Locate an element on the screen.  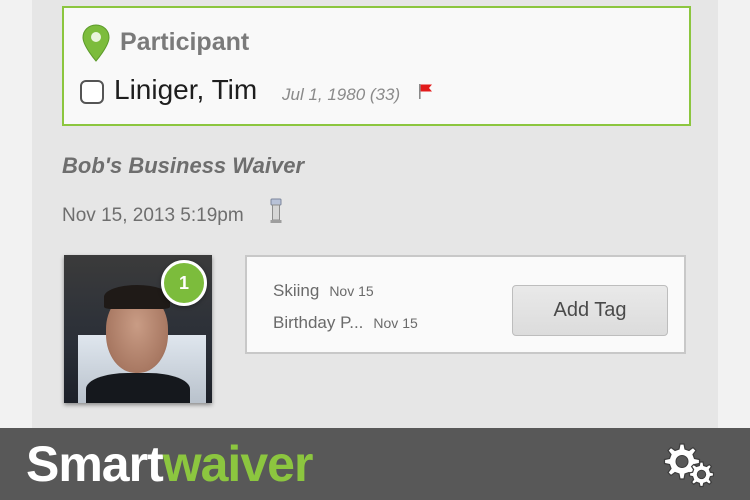
participant-heading: Participant is located at coordinates (185, 42).